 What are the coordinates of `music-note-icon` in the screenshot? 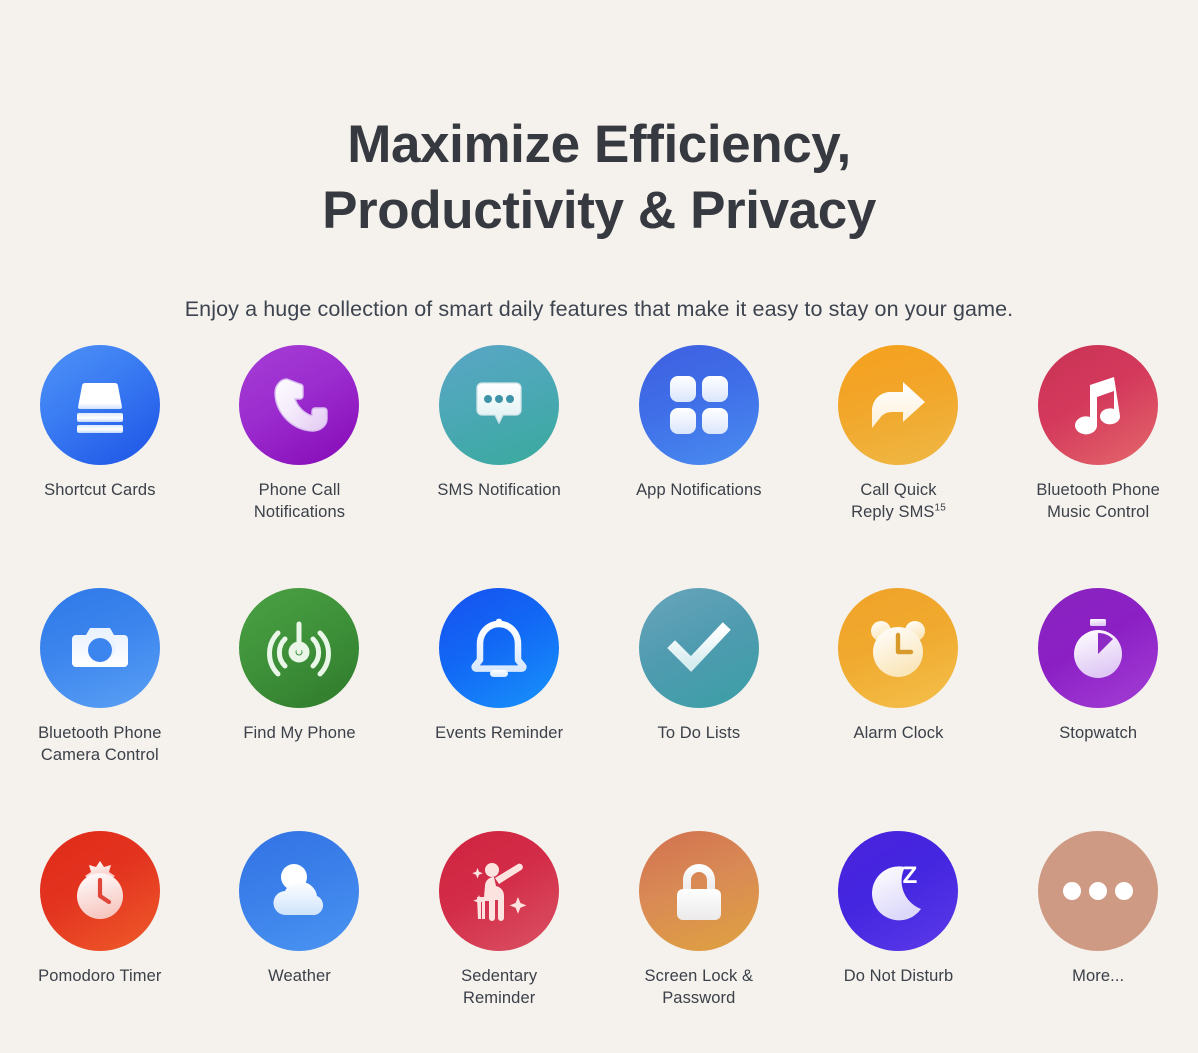 It's located at (1098, 405).